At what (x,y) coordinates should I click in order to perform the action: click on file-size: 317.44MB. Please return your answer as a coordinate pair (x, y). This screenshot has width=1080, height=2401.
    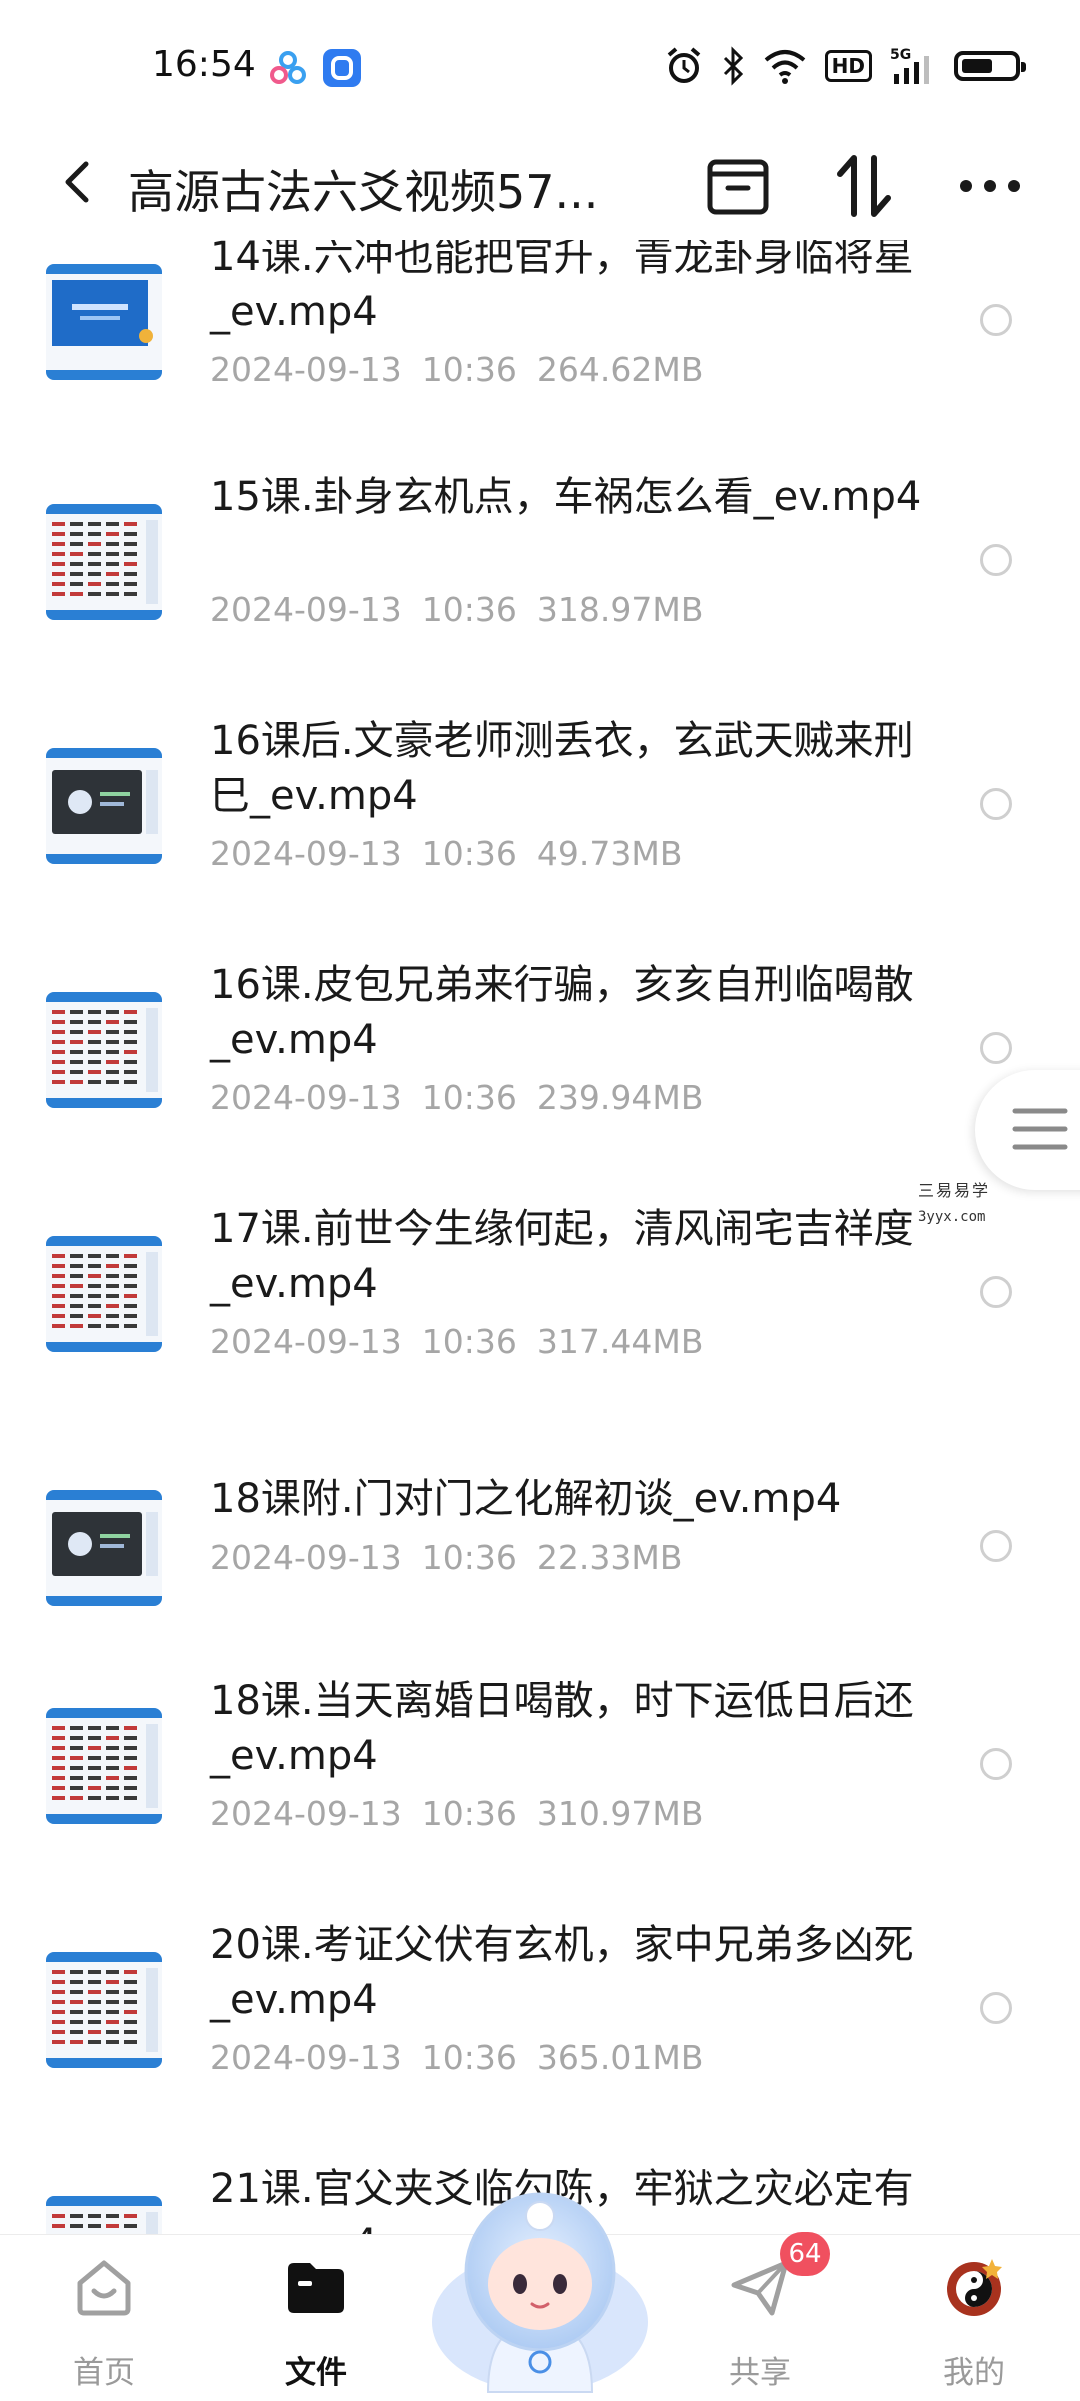
    Looking at the image, I should click on (620, 1341).